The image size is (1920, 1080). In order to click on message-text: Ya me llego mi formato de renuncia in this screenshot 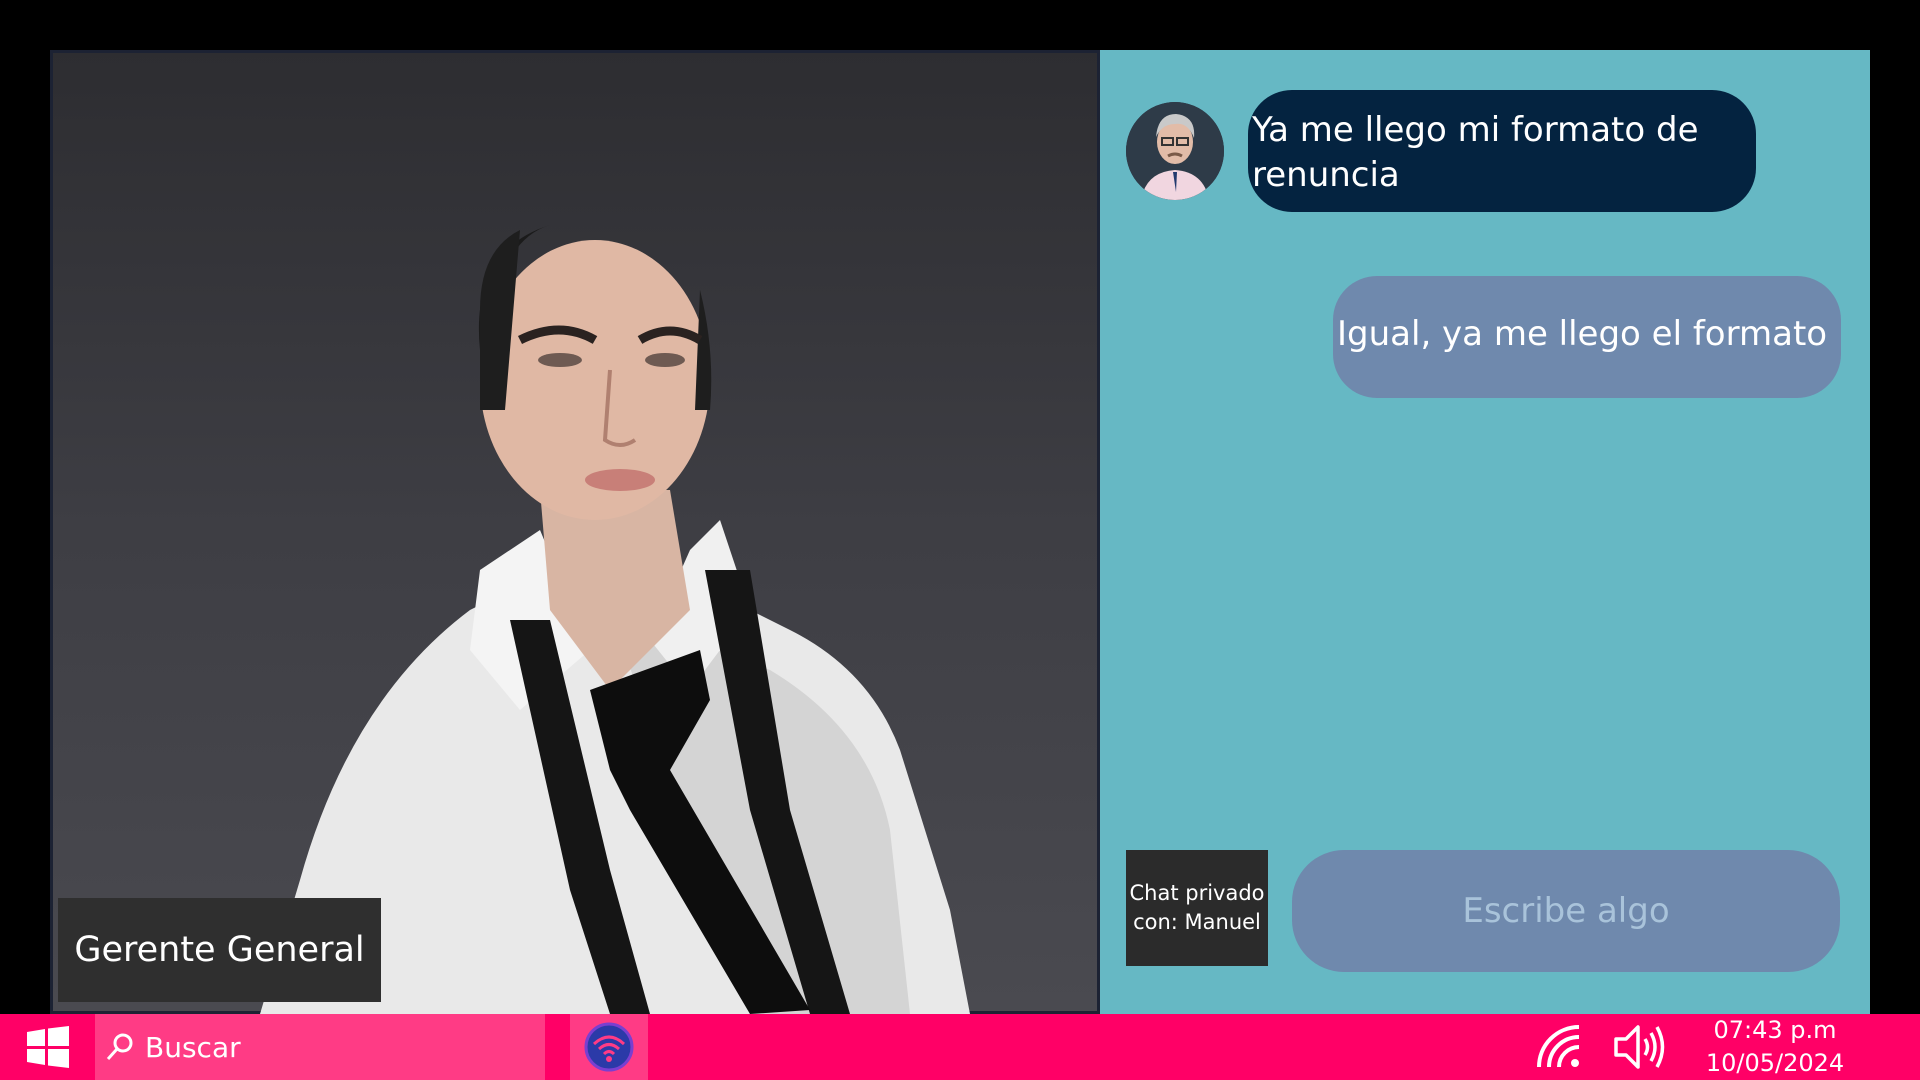, I will do `click(1475, 152)`.